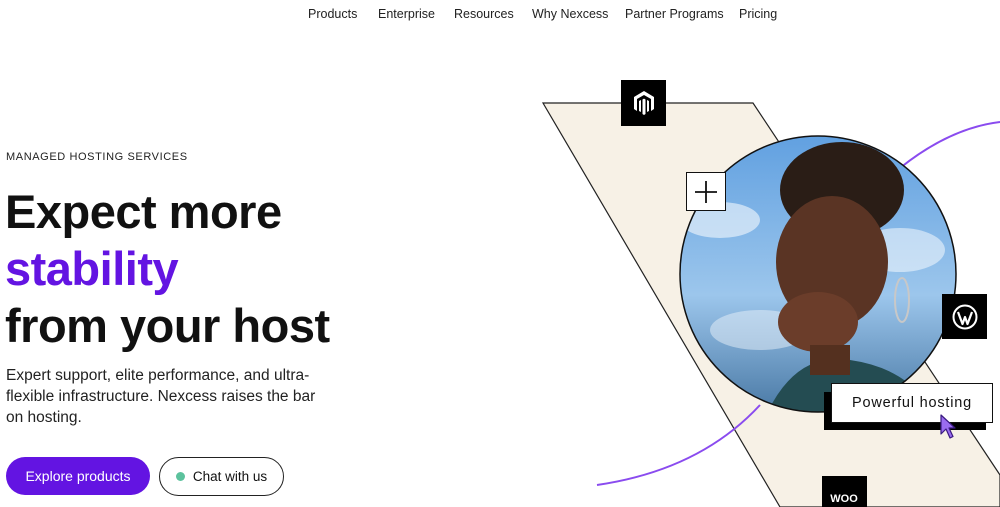  What do you see at coordinates (844, 491) in the screenshot?
I see `woocommerce-tile` at bounding box center [844, 491].